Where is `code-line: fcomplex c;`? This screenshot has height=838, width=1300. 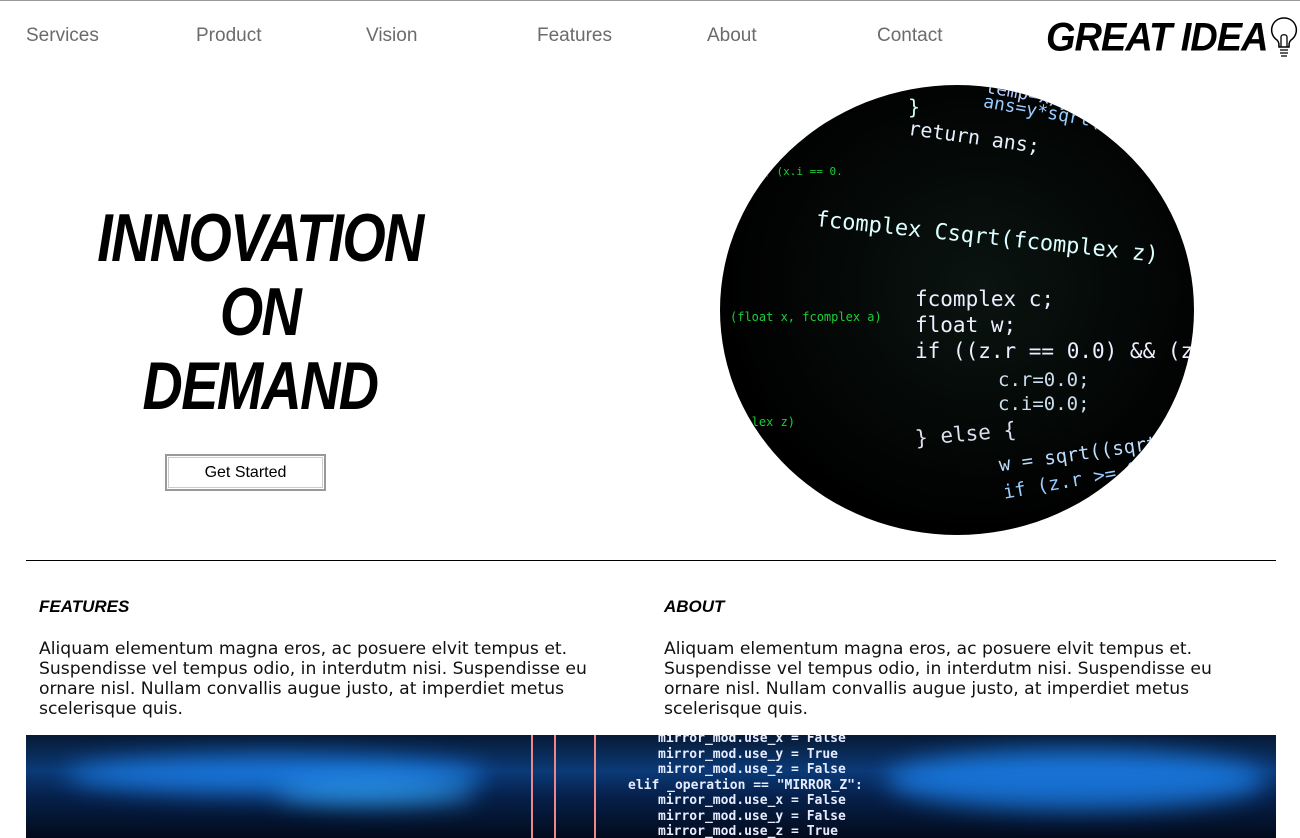
code-line: fcomplex c; is located at coordinates (985, 299).